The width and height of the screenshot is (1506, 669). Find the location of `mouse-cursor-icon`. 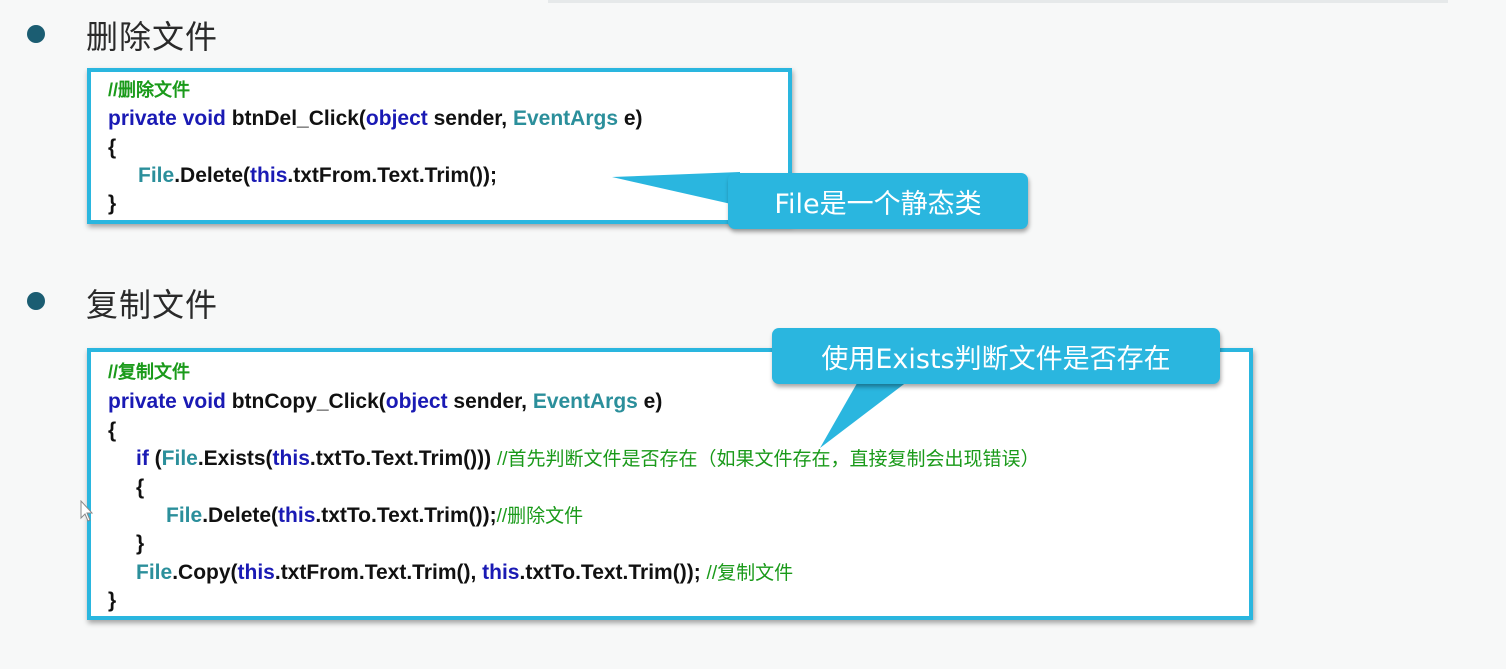

mouse-cursor-icon is located at coordinates (87, 511).